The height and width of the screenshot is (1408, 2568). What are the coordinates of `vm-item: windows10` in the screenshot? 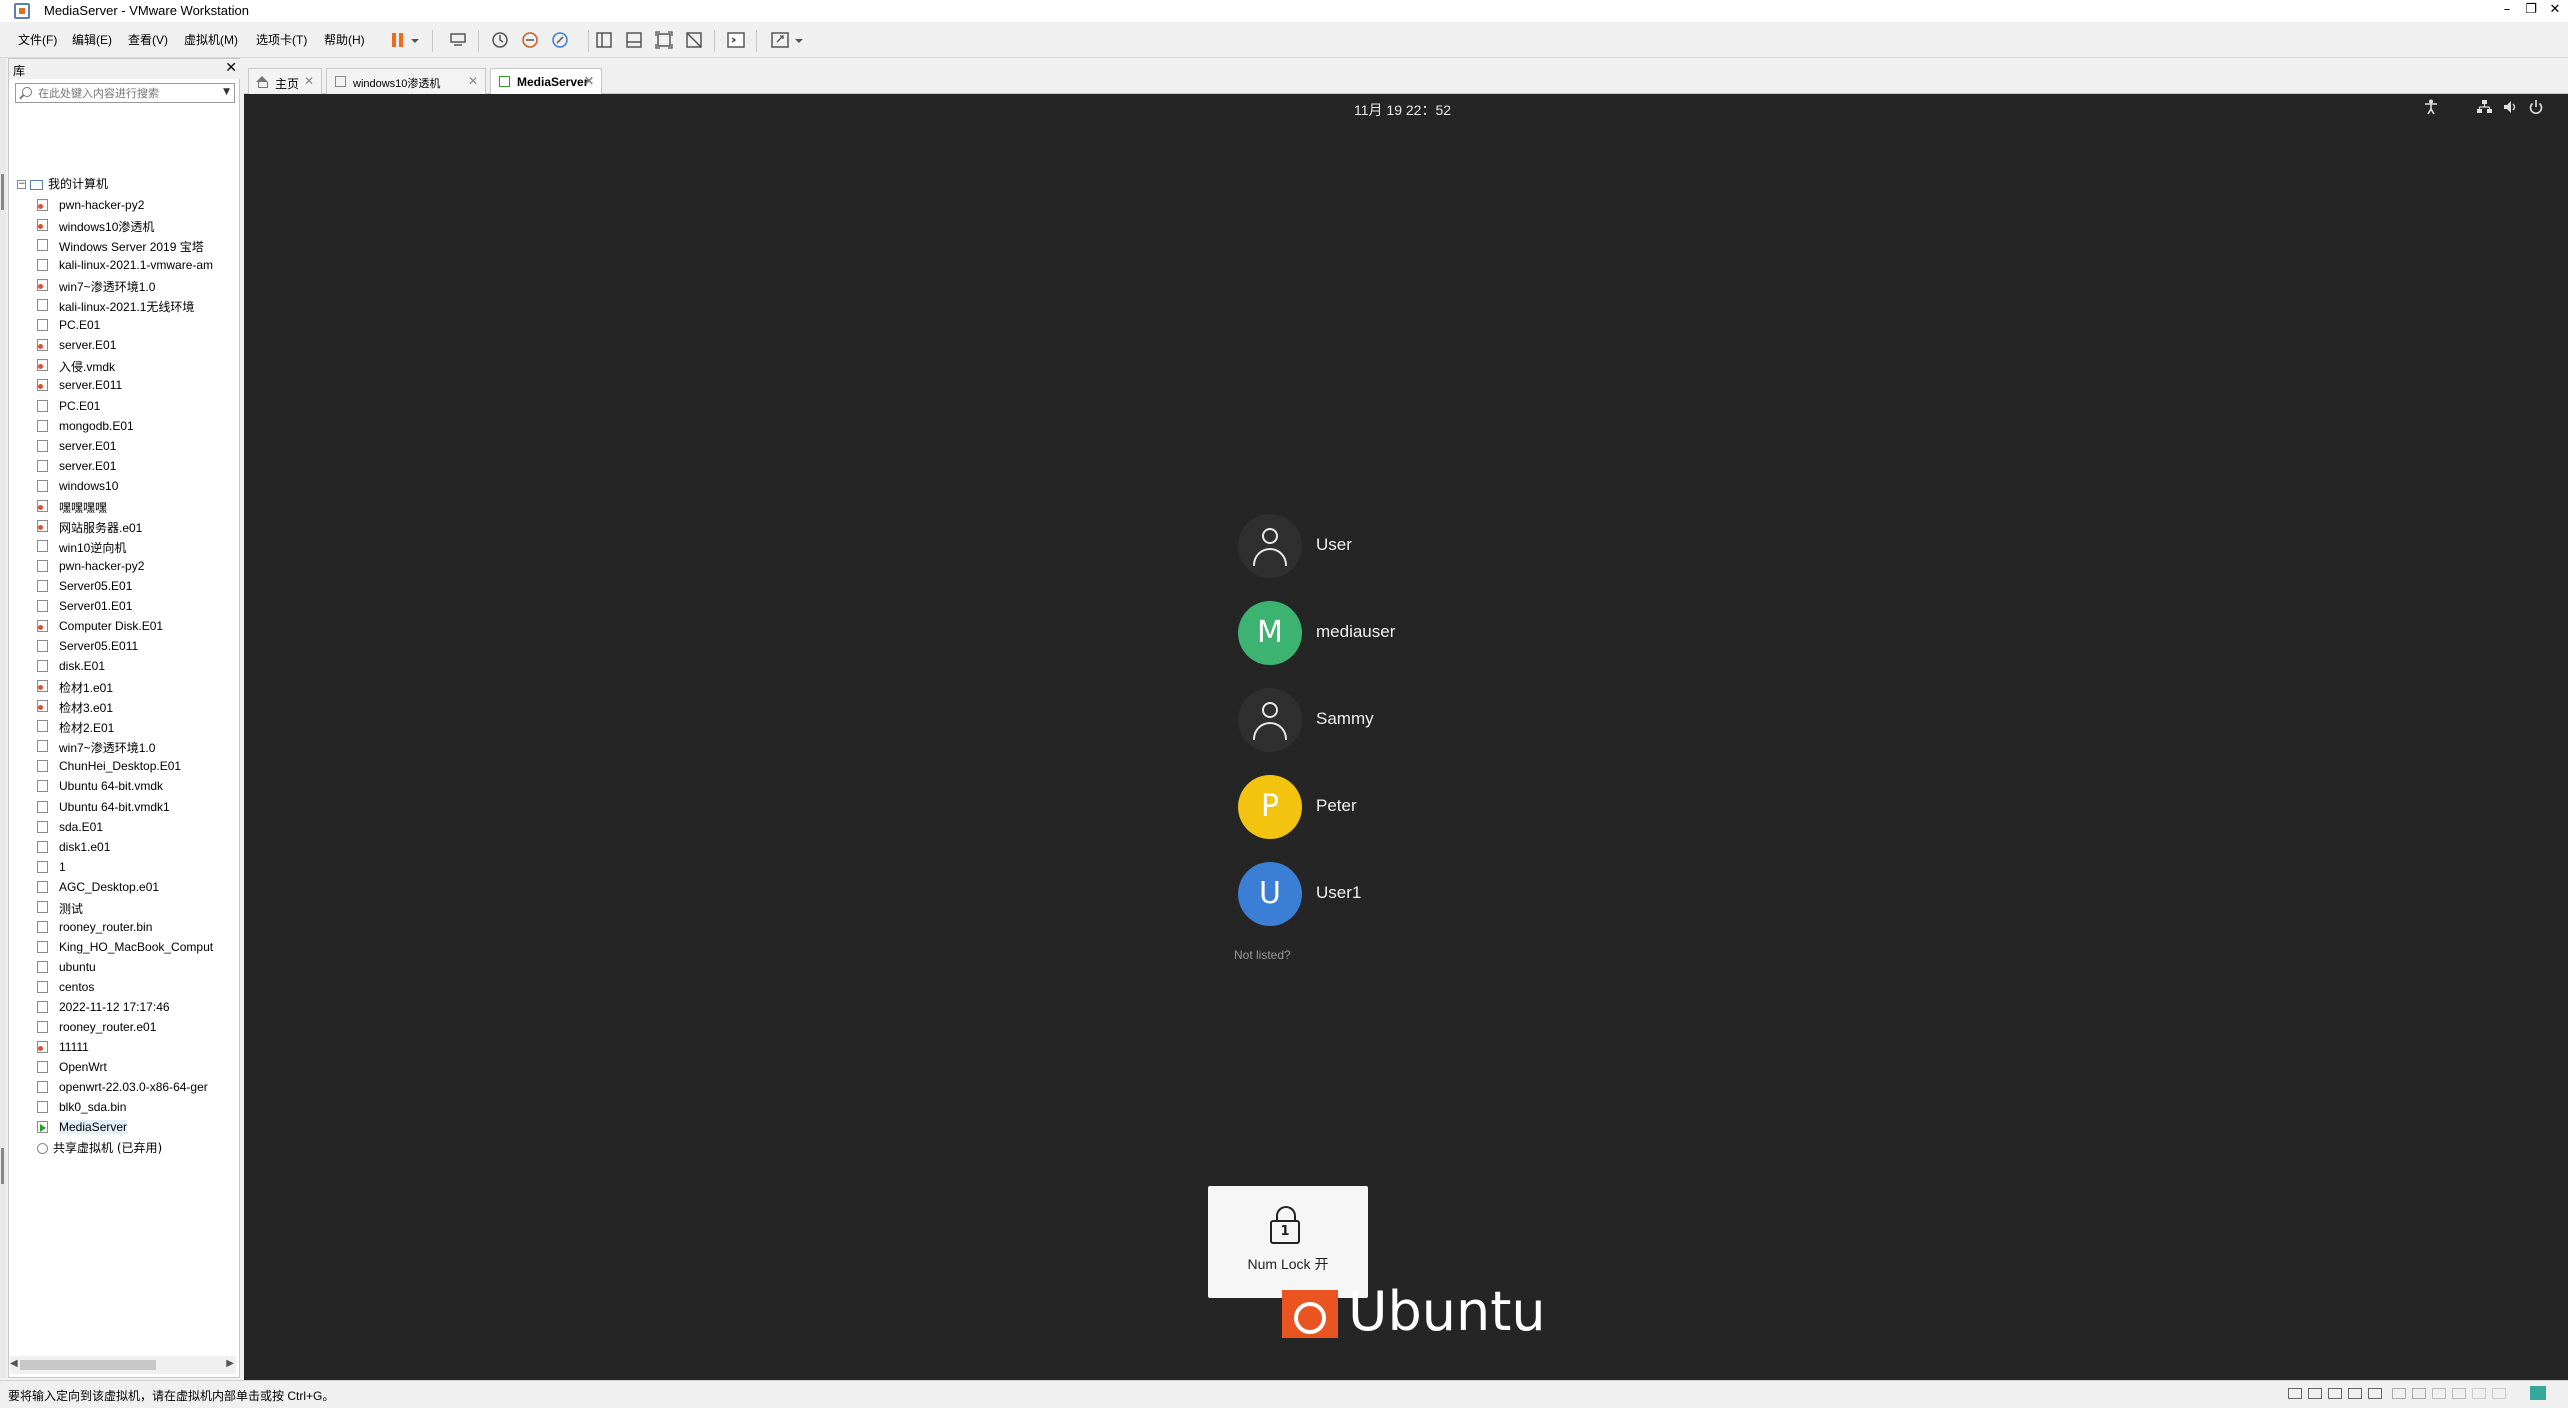 It's located at (126, 486).